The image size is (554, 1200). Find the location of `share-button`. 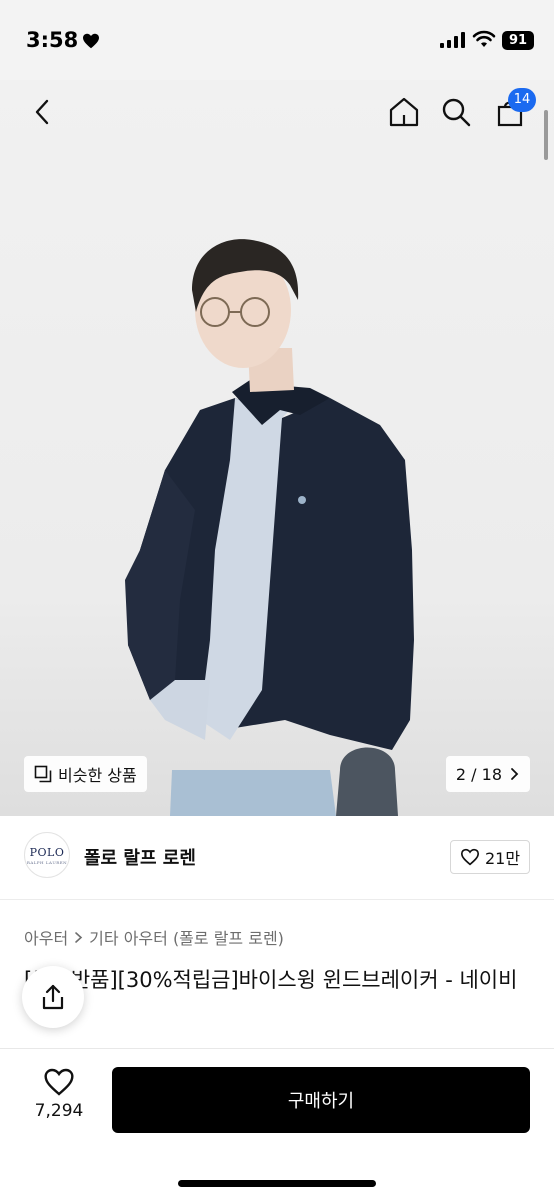

share-button is located at coordinates (53, 997).